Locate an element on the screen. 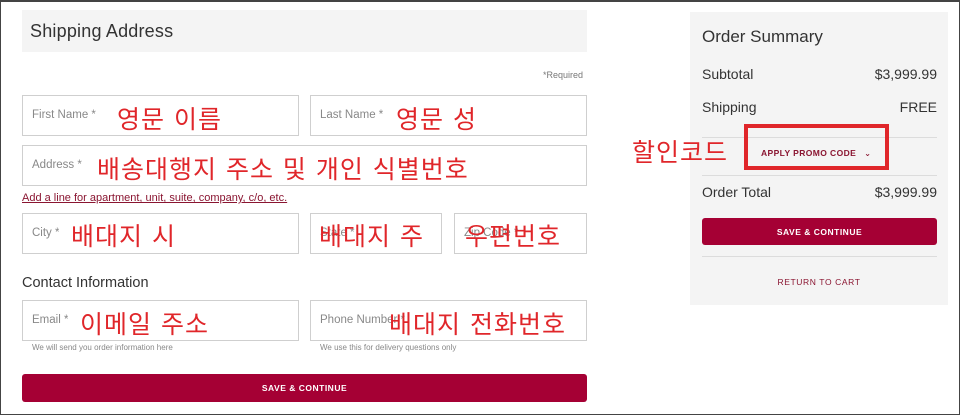  email-annotation: 이메일 주소 is located at coordinates (144, 324).